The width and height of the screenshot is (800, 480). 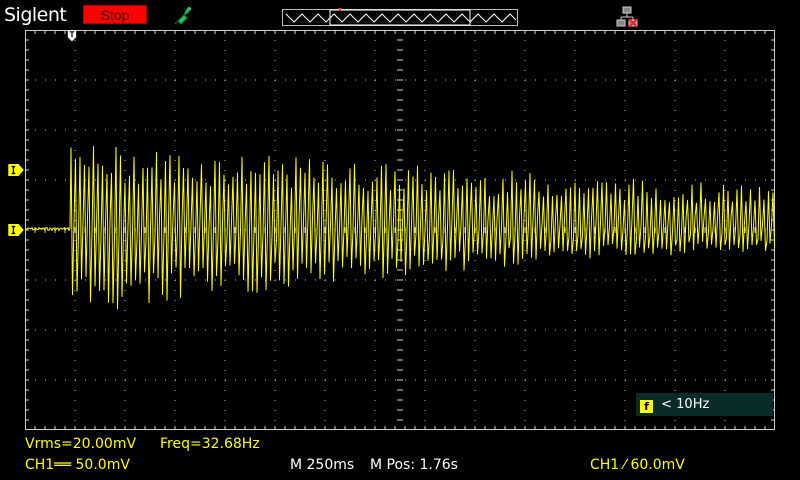 I want to click on network-icon, so click(x=627, y=17).